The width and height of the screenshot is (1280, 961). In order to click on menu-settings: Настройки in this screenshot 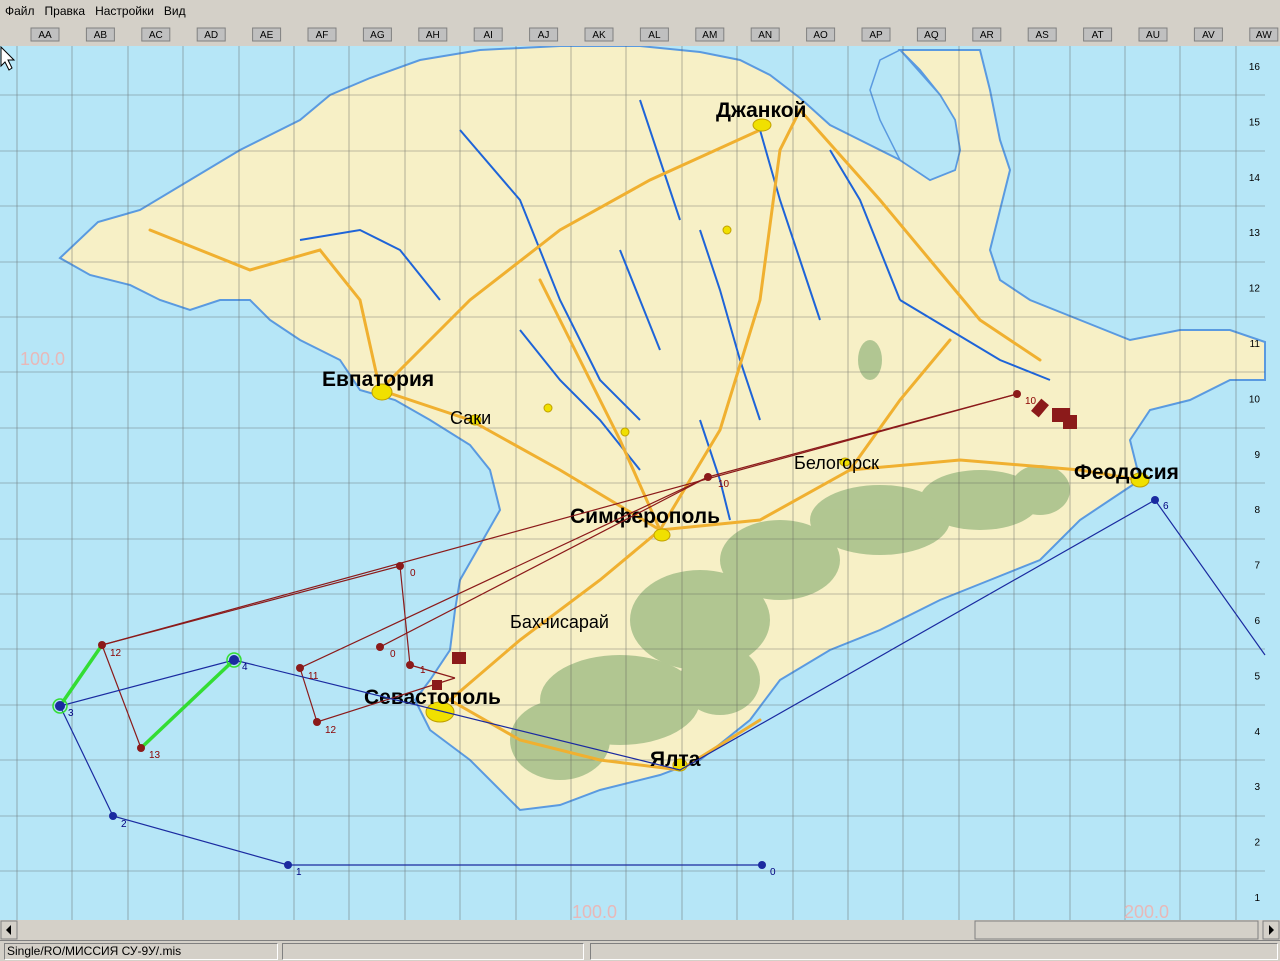, I will do `click(124, 11)`.